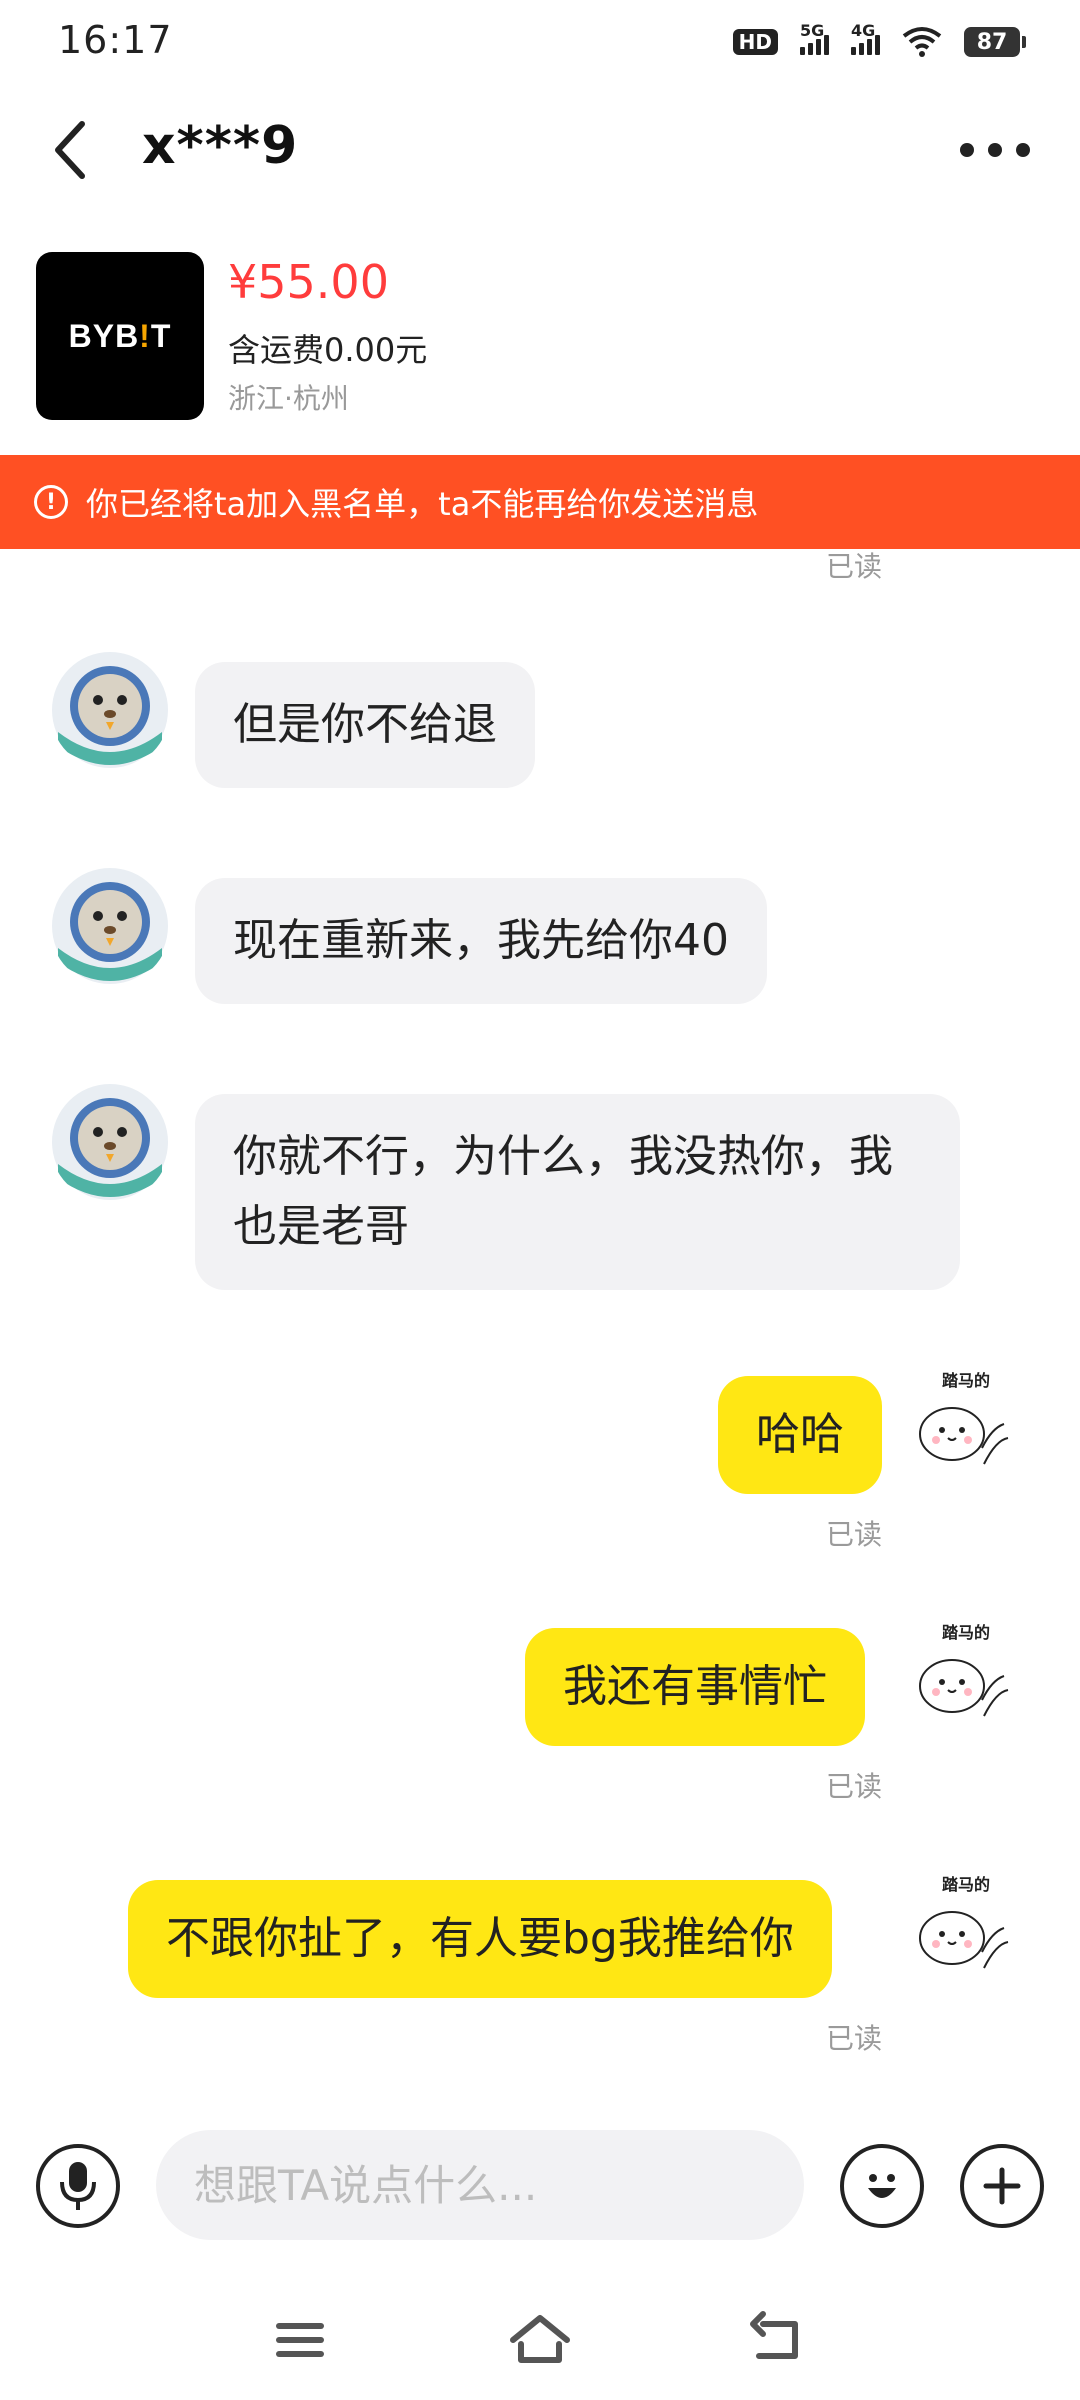 This screenshot has height=2400, width=1080. I want to click on emoji-icon, so click(882, 2186).